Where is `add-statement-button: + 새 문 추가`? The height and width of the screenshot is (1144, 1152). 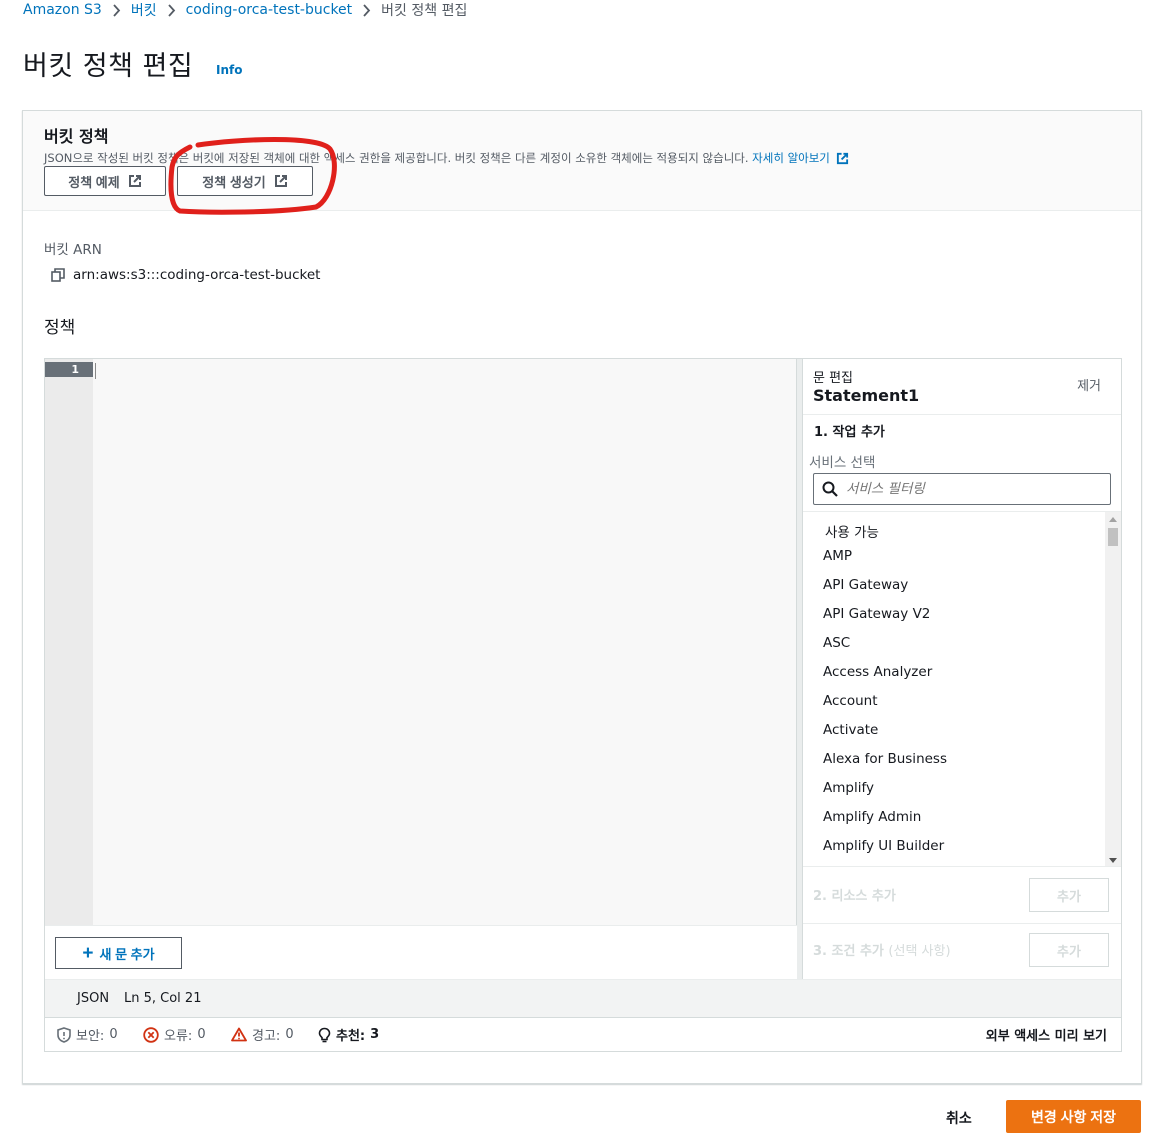
add-statement-button: + 새 문 추가 is located at coordinates (118, 953).